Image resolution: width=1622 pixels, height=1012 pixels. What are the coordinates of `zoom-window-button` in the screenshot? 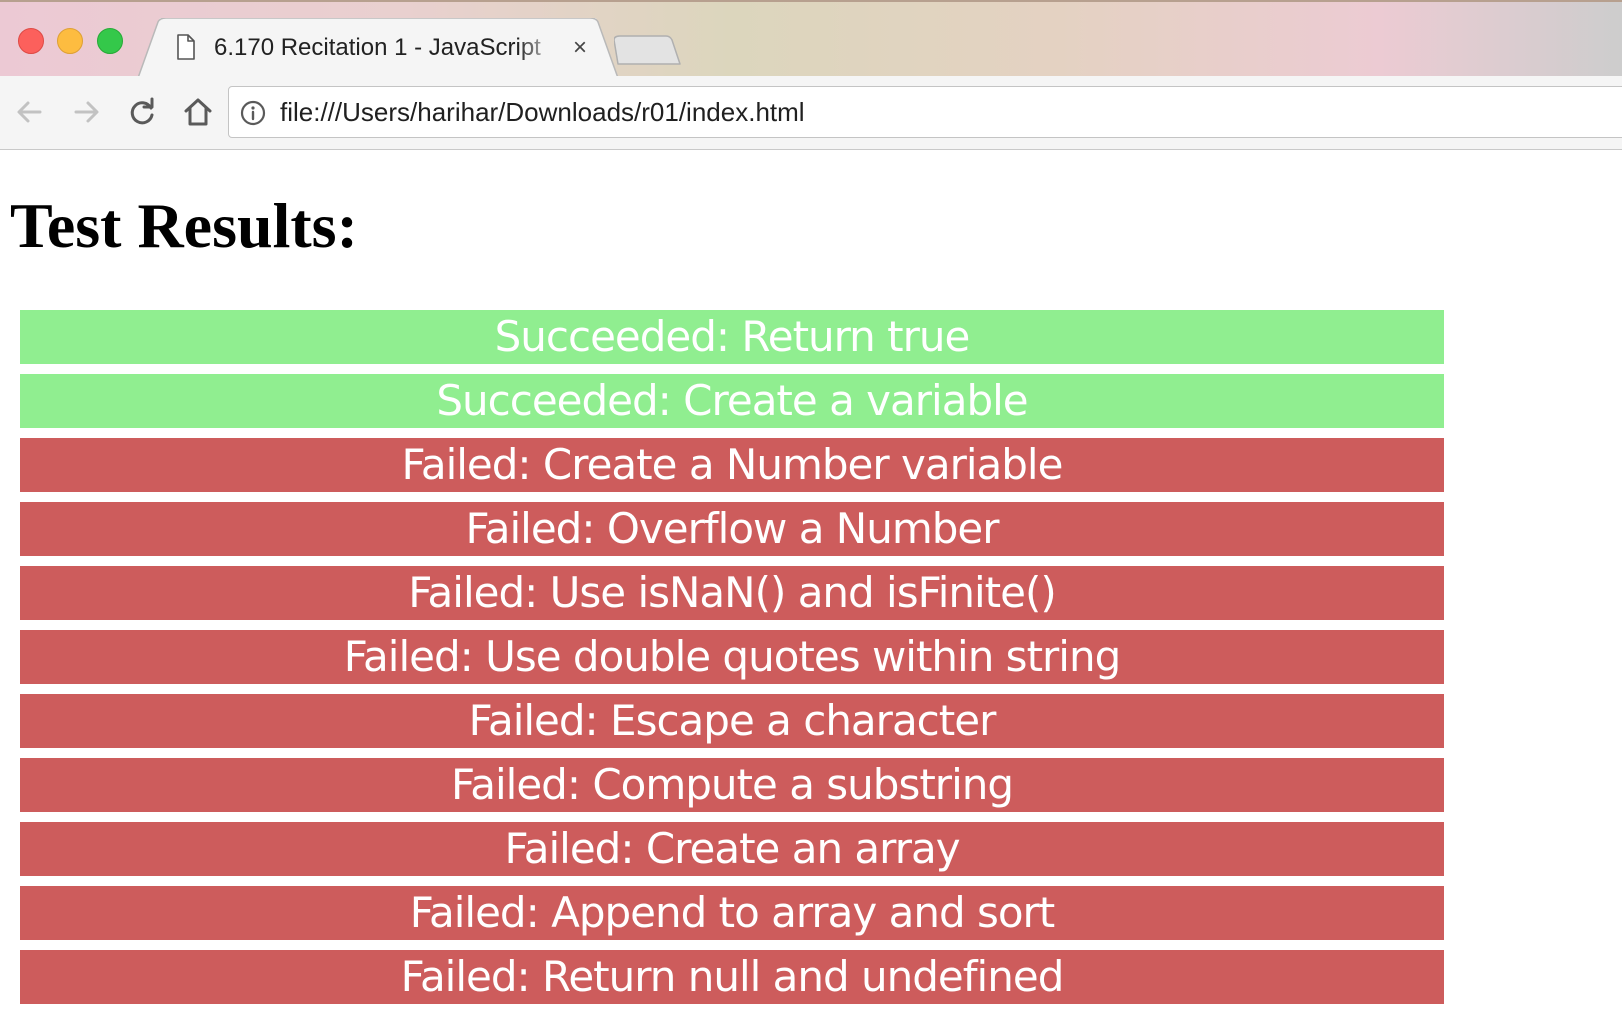 It's located at (110, 41).